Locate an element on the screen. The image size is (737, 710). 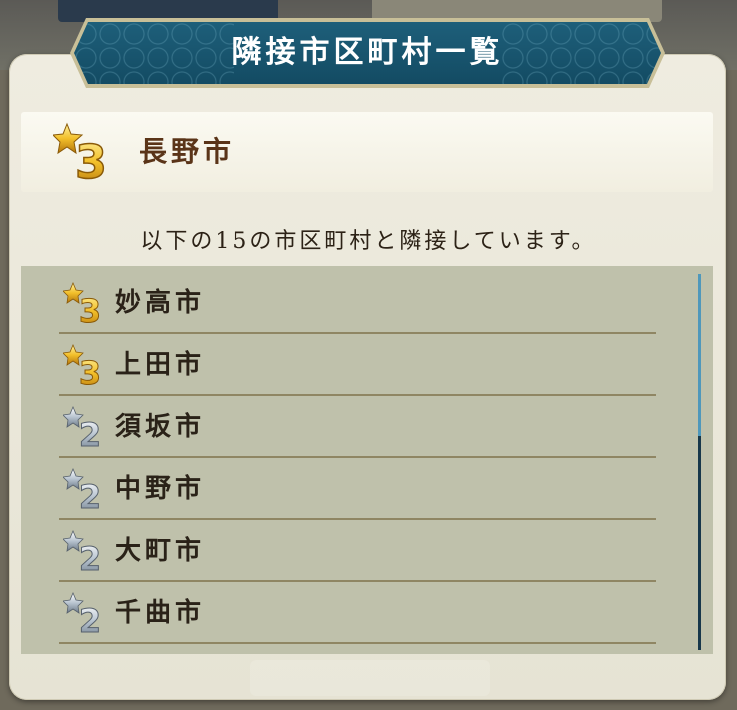
list-item: 3 上田市 is located at coordinates (357, 364).